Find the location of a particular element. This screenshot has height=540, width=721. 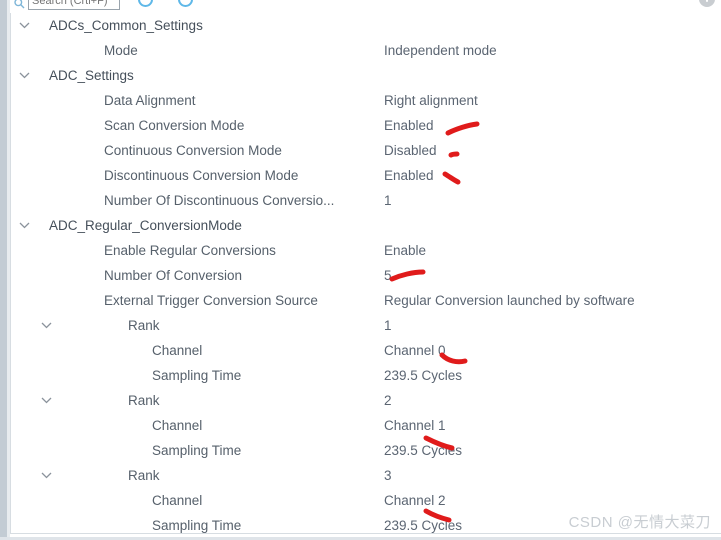

search-input is located at coordinates (74, 5).